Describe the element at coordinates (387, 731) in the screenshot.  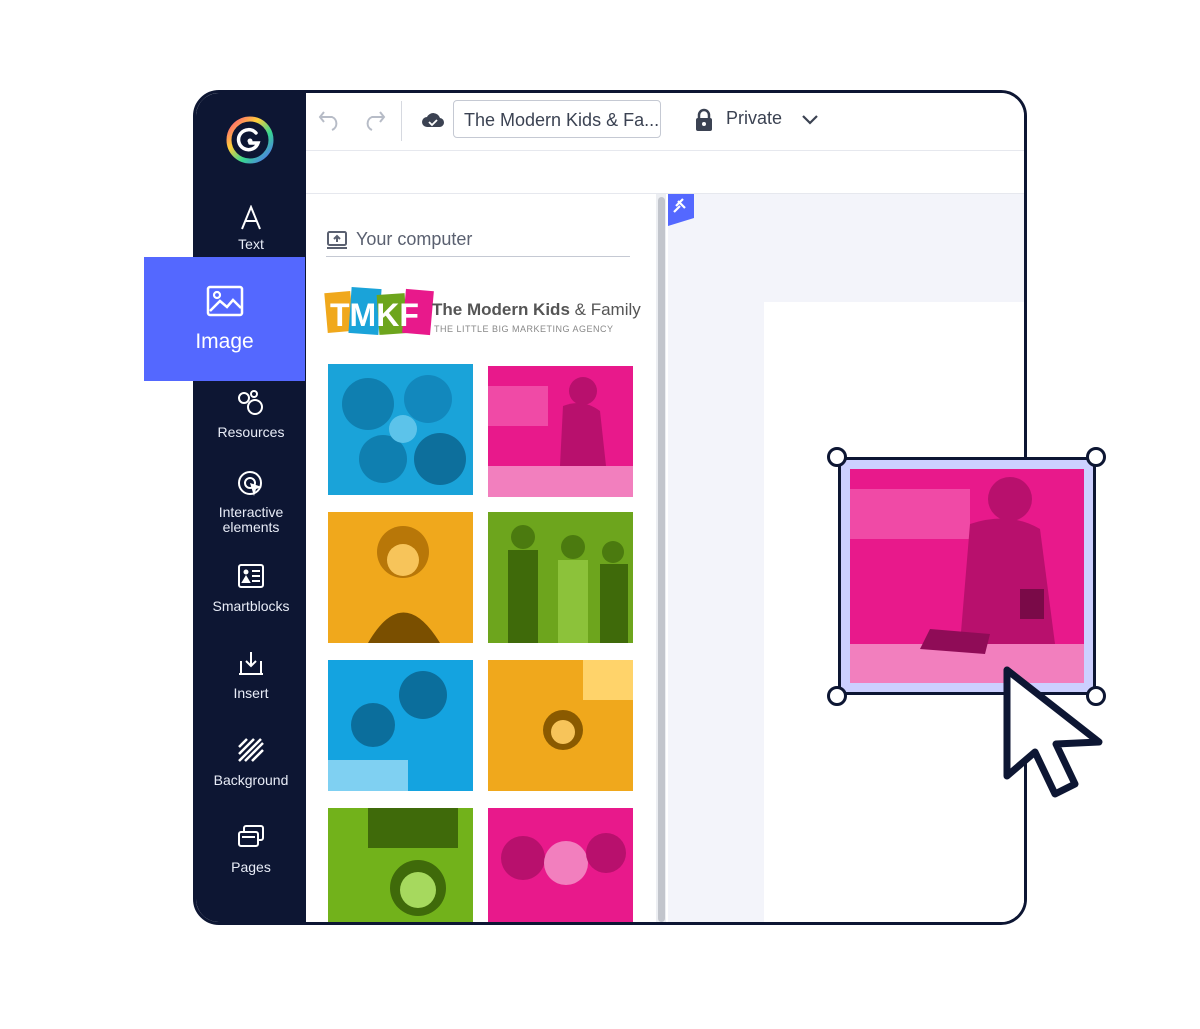
I see `kids-looking-down-photo-icon` at that location.